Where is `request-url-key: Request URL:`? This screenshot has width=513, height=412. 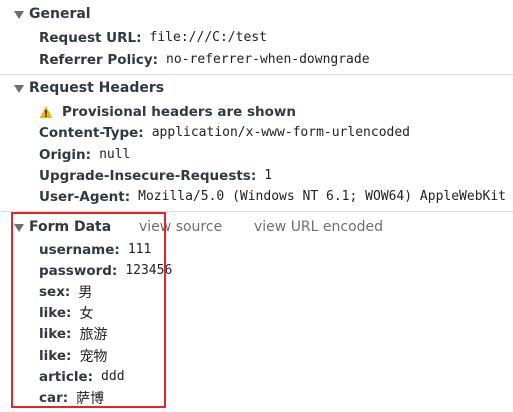
request-url-key: Request URL: is located at coordinates (90, 37).